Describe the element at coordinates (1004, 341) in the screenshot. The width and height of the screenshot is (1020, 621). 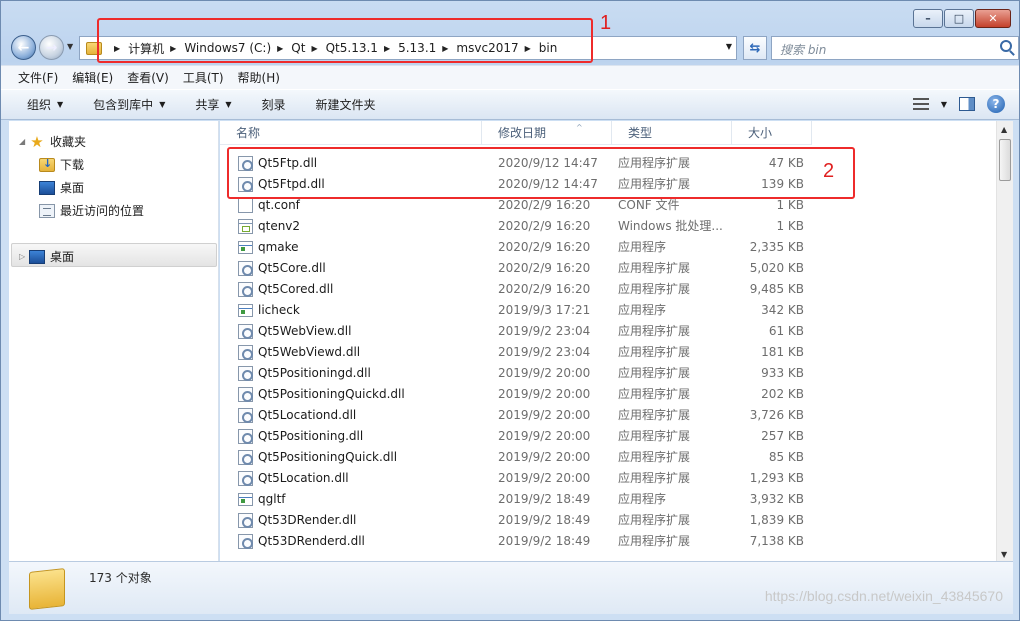
I see `vertical-scrollbar: ▲ ▼` at that location.